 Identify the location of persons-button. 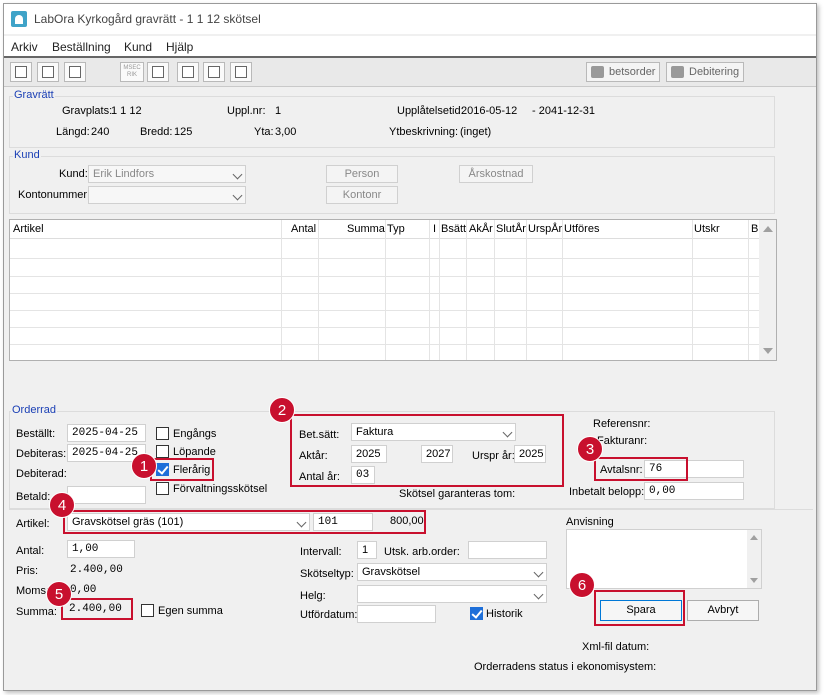
(158, 72).